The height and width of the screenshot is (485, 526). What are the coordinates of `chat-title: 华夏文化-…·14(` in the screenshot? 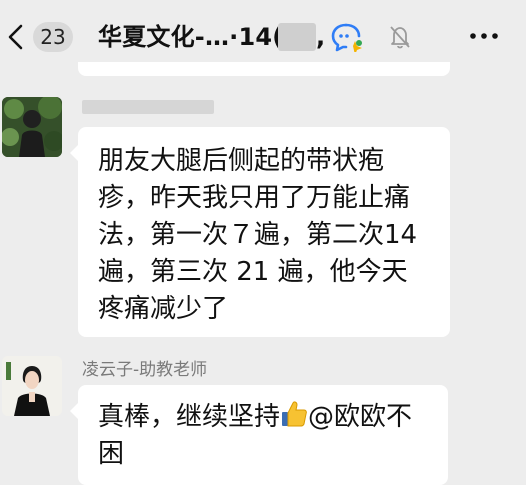 It's located at (191, 37).